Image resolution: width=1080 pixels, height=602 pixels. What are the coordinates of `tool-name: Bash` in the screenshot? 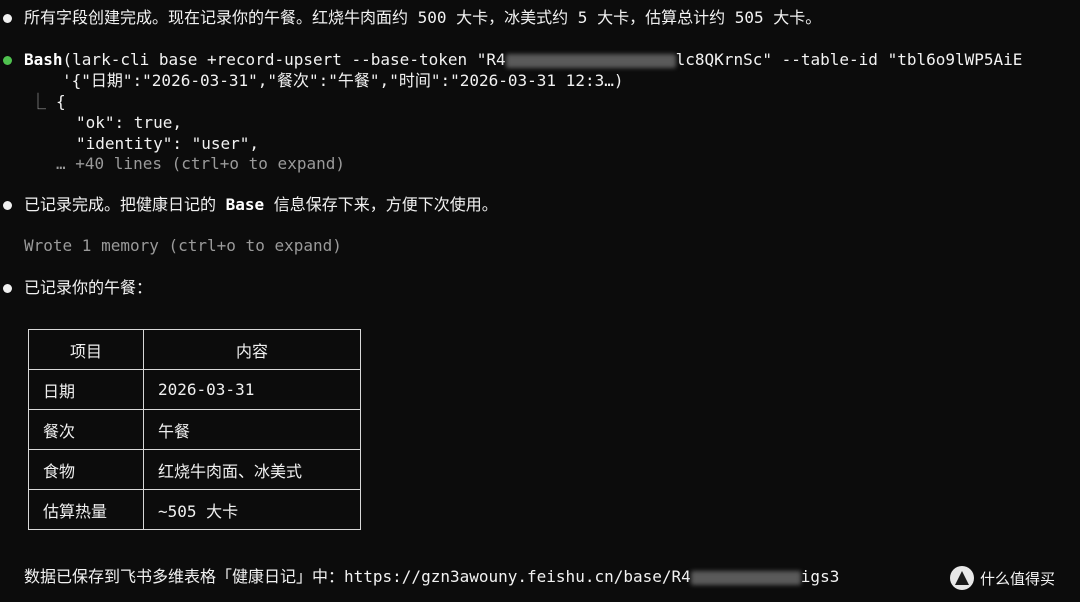 It's located at (43, 59).